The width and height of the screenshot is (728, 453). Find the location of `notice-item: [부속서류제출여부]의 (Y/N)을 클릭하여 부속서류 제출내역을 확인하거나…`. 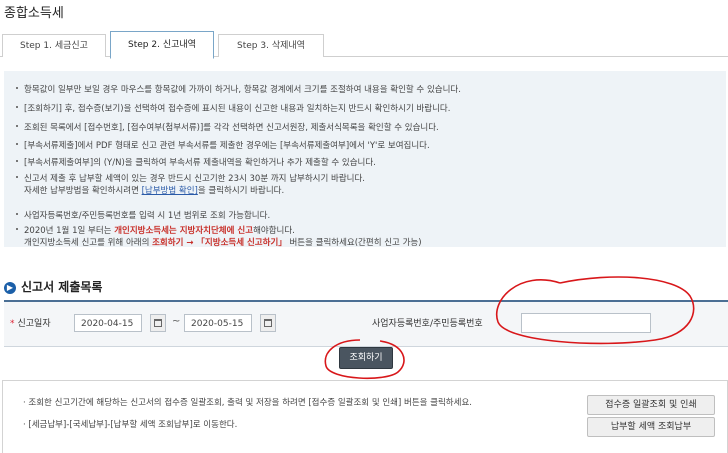

notice-item: [부속서류제출여부]의 (Y/N)을 클릭하여 부속서류 제출내역을 확인하거나… is located at coordinates (196, 162).